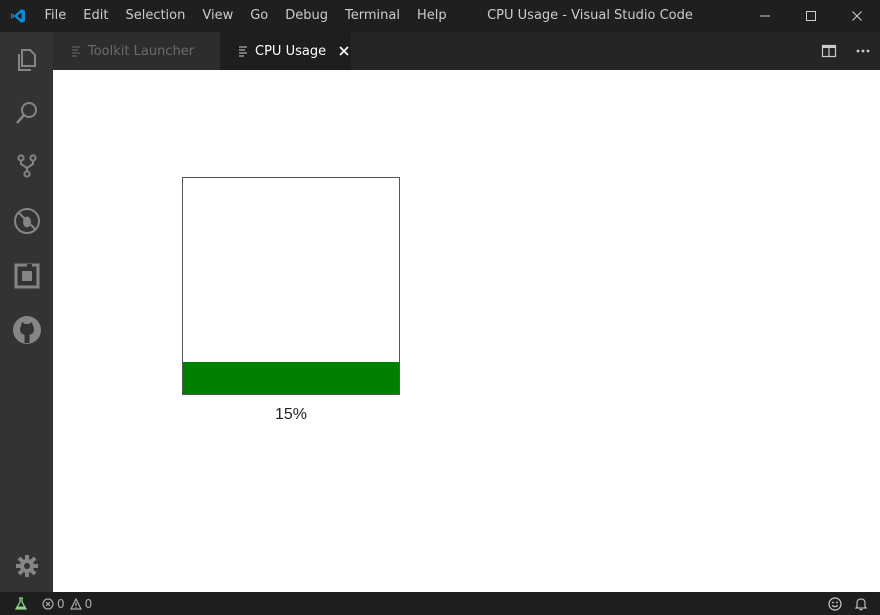 The width and height of the screenshot is (880, 615). I want to click on editor-actions, so click(846, 51).